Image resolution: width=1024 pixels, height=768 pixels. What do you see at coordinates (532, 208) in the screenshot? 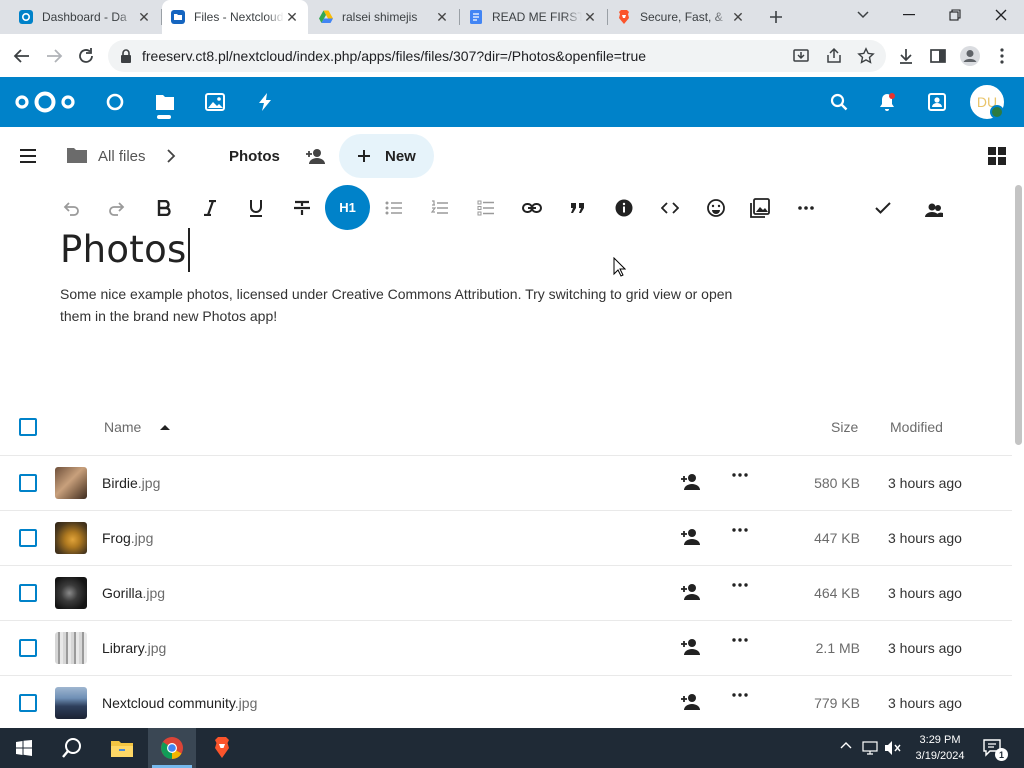
I see `link-icon` at bounding box center [532, 208].